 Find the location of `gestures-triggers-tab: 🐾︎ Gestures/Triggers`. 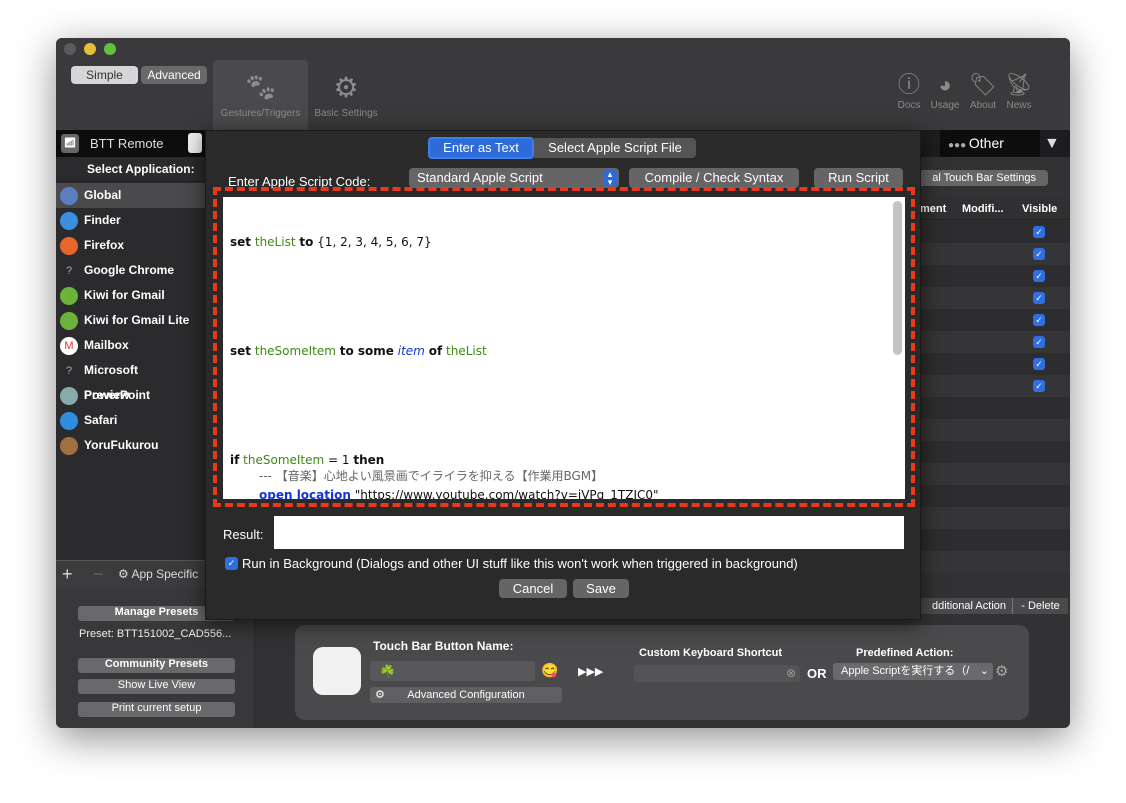

gestures-triggers-tab: 🐾︎ Gestures/Triggers is located at coordinates (260, 95).